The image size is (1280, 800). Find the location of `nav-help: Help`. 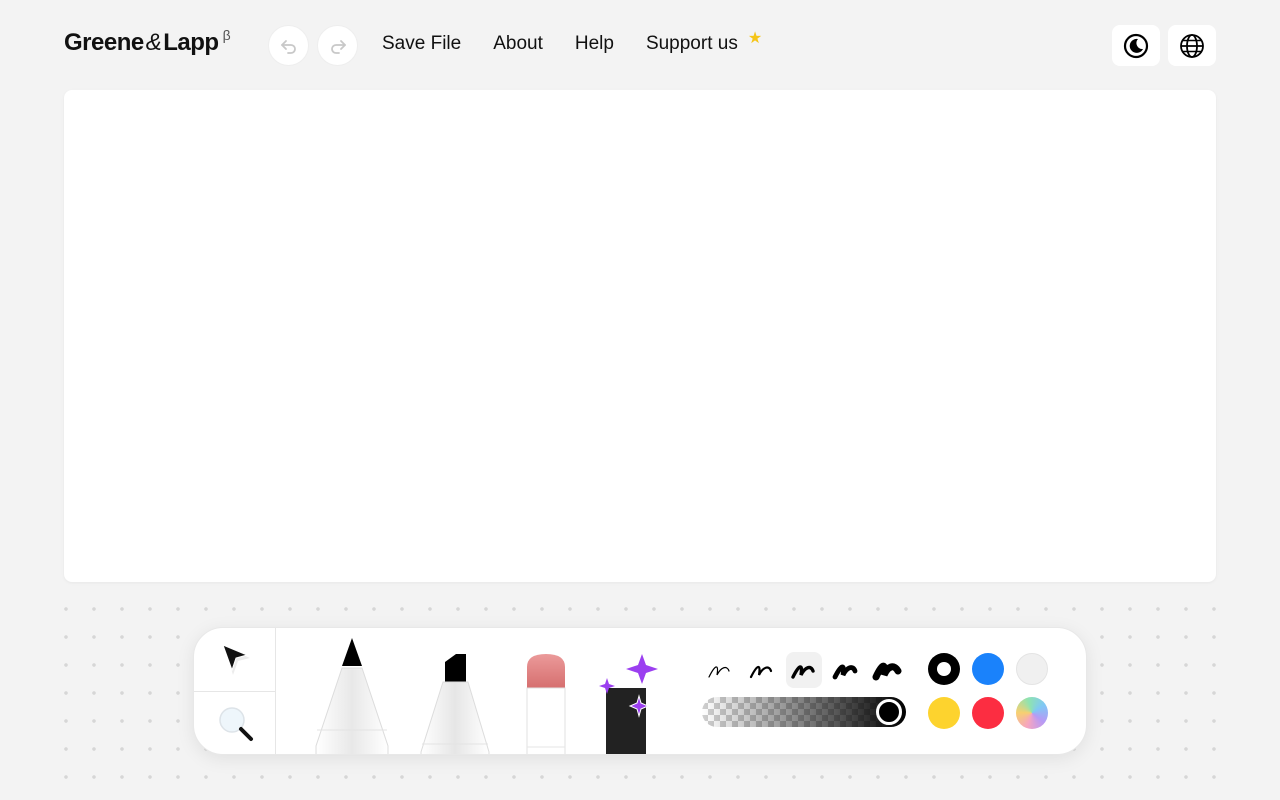

nav-help: Help is located at coordinates (594, 44).